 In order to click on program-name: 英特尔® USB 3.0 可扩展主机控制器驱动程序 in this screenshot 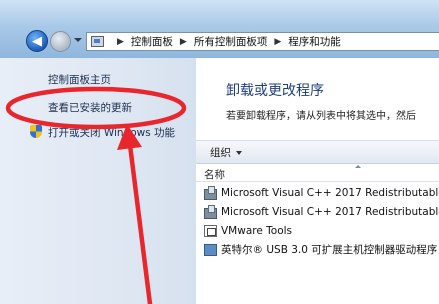, I will do `click(329, 250)`.